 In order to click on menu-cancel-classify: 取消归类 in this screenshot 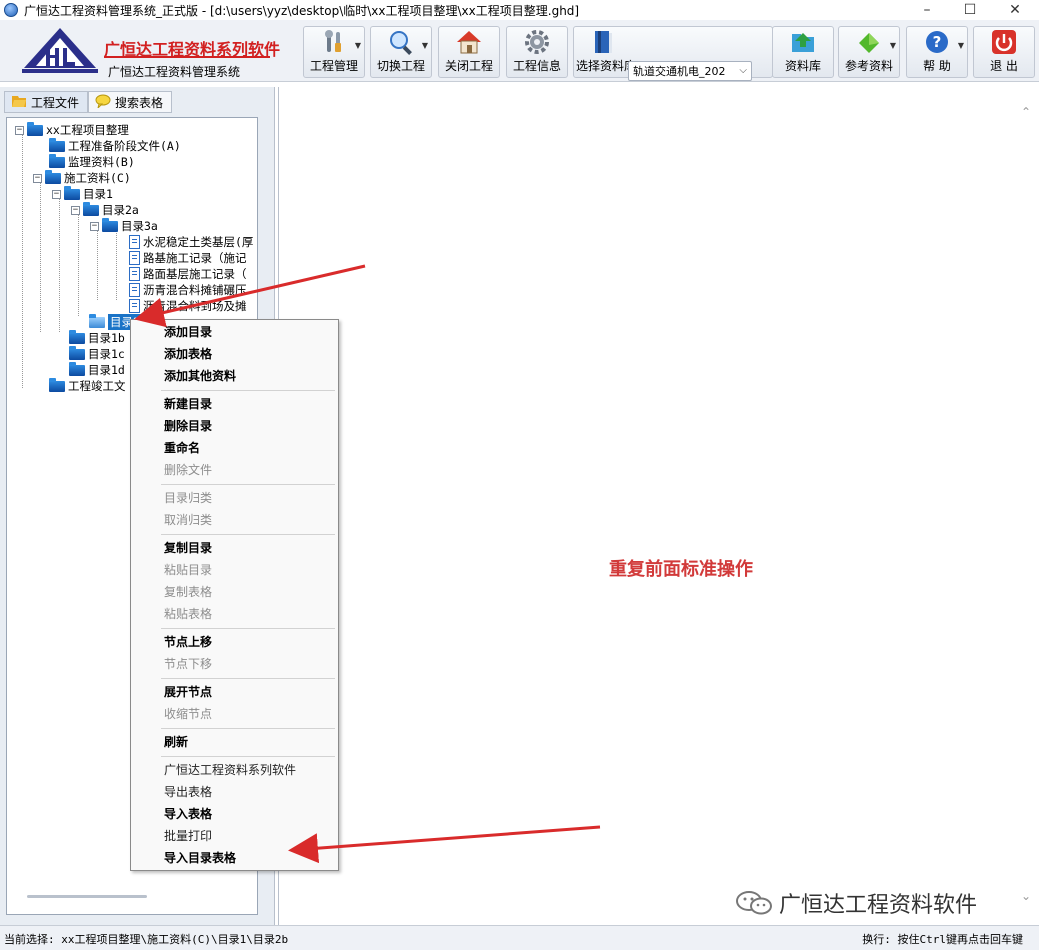, I will do `click(188, 519)`.